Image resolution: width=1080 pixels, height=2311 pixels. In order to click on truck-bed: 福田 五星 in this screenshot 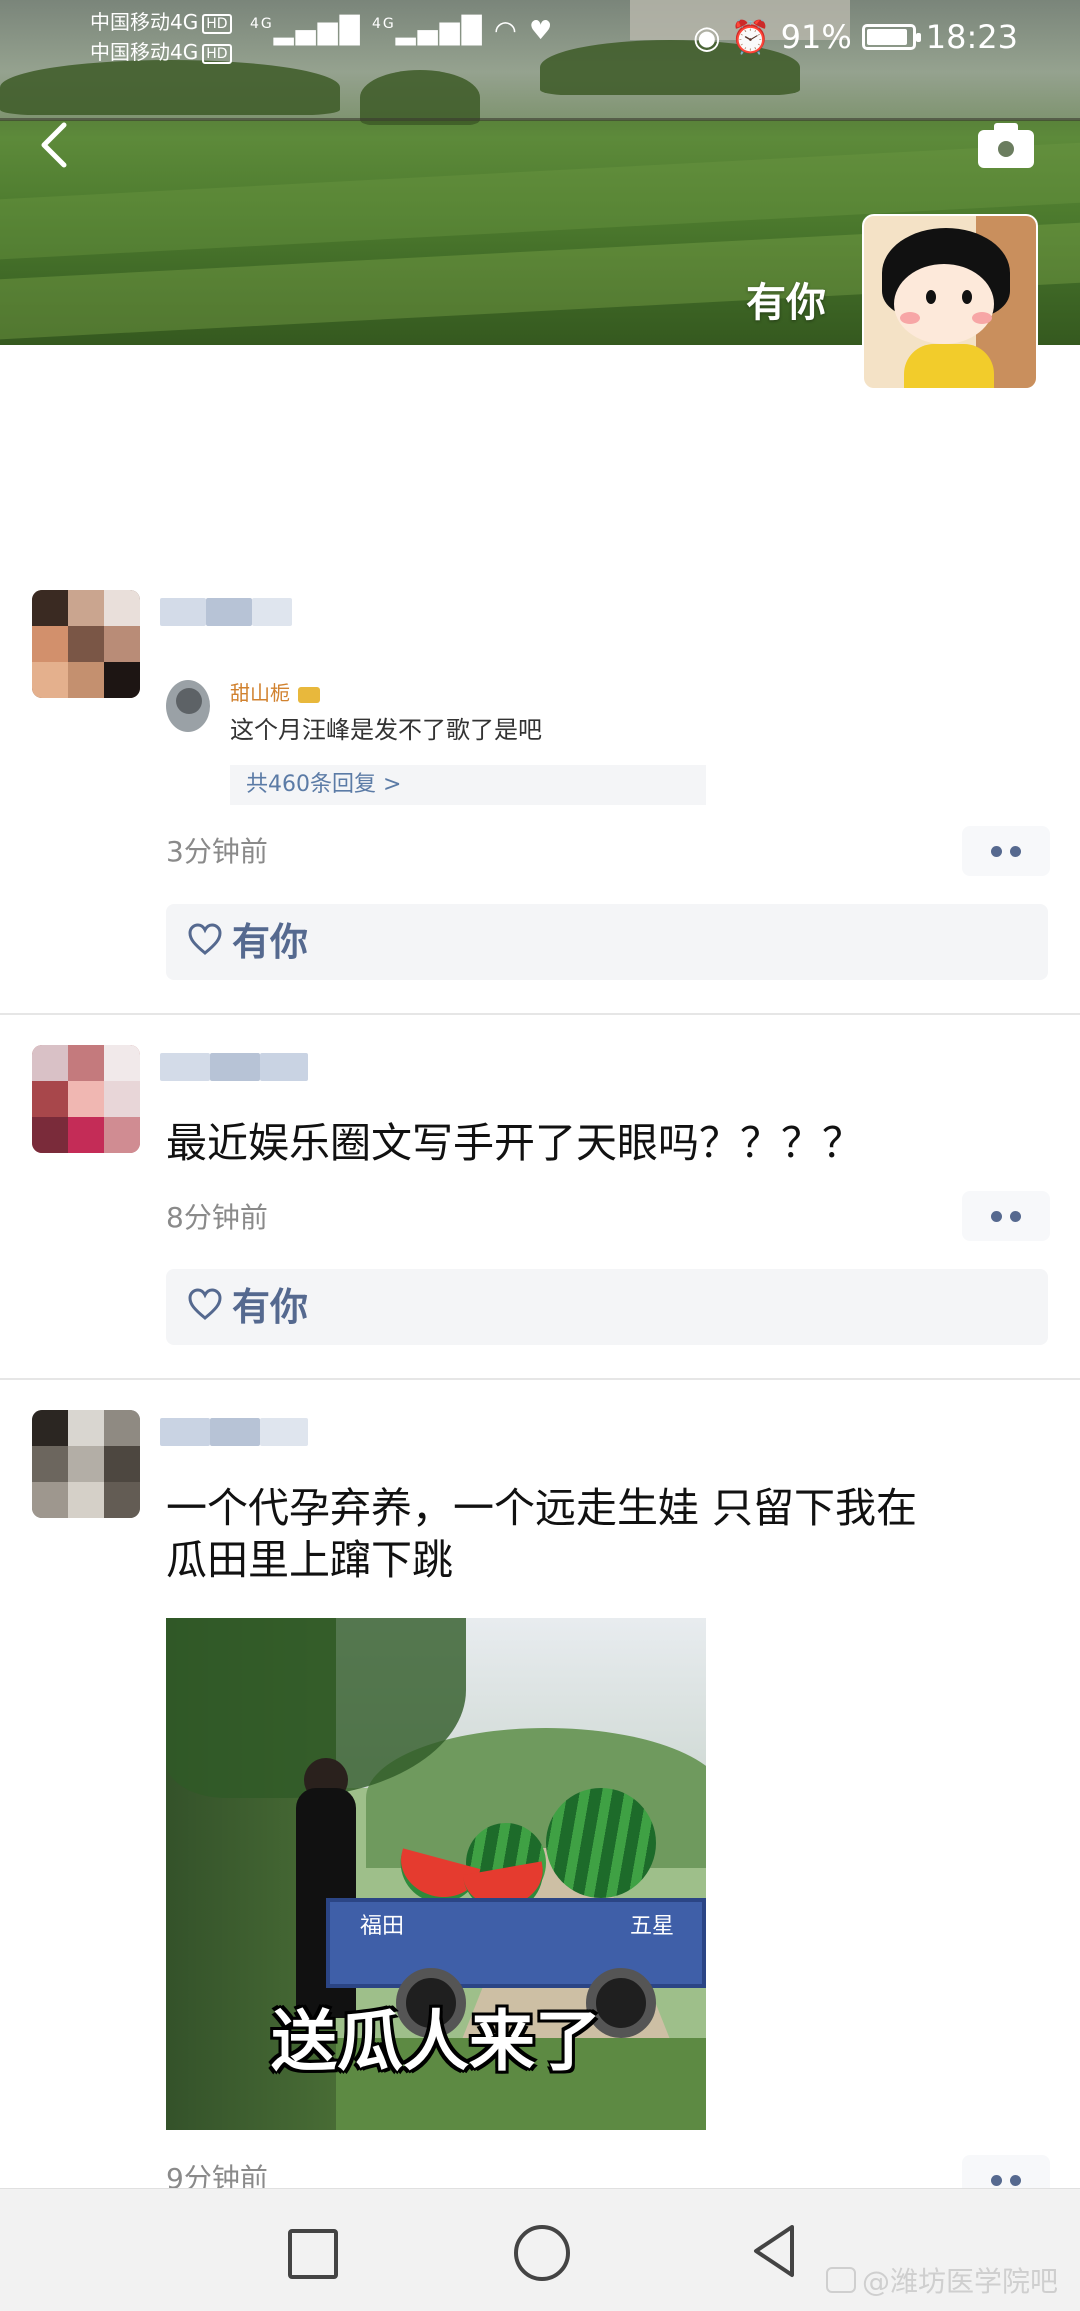, I will do `click(516, 1943)`.